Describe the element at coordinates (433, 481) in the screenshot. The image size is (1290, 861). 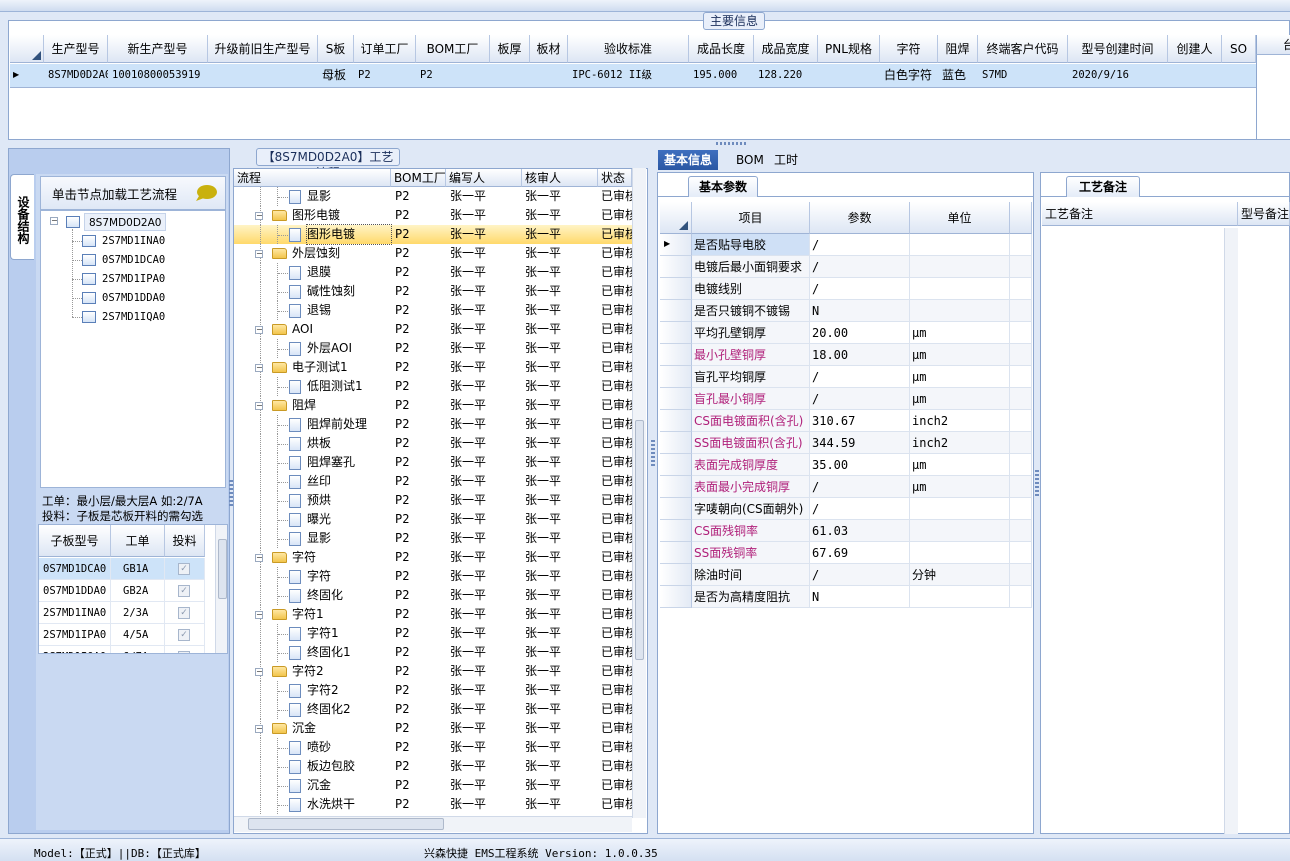
I see `flow-step-row: 丝印 P2 张一平 张一平 已审核` at that location.